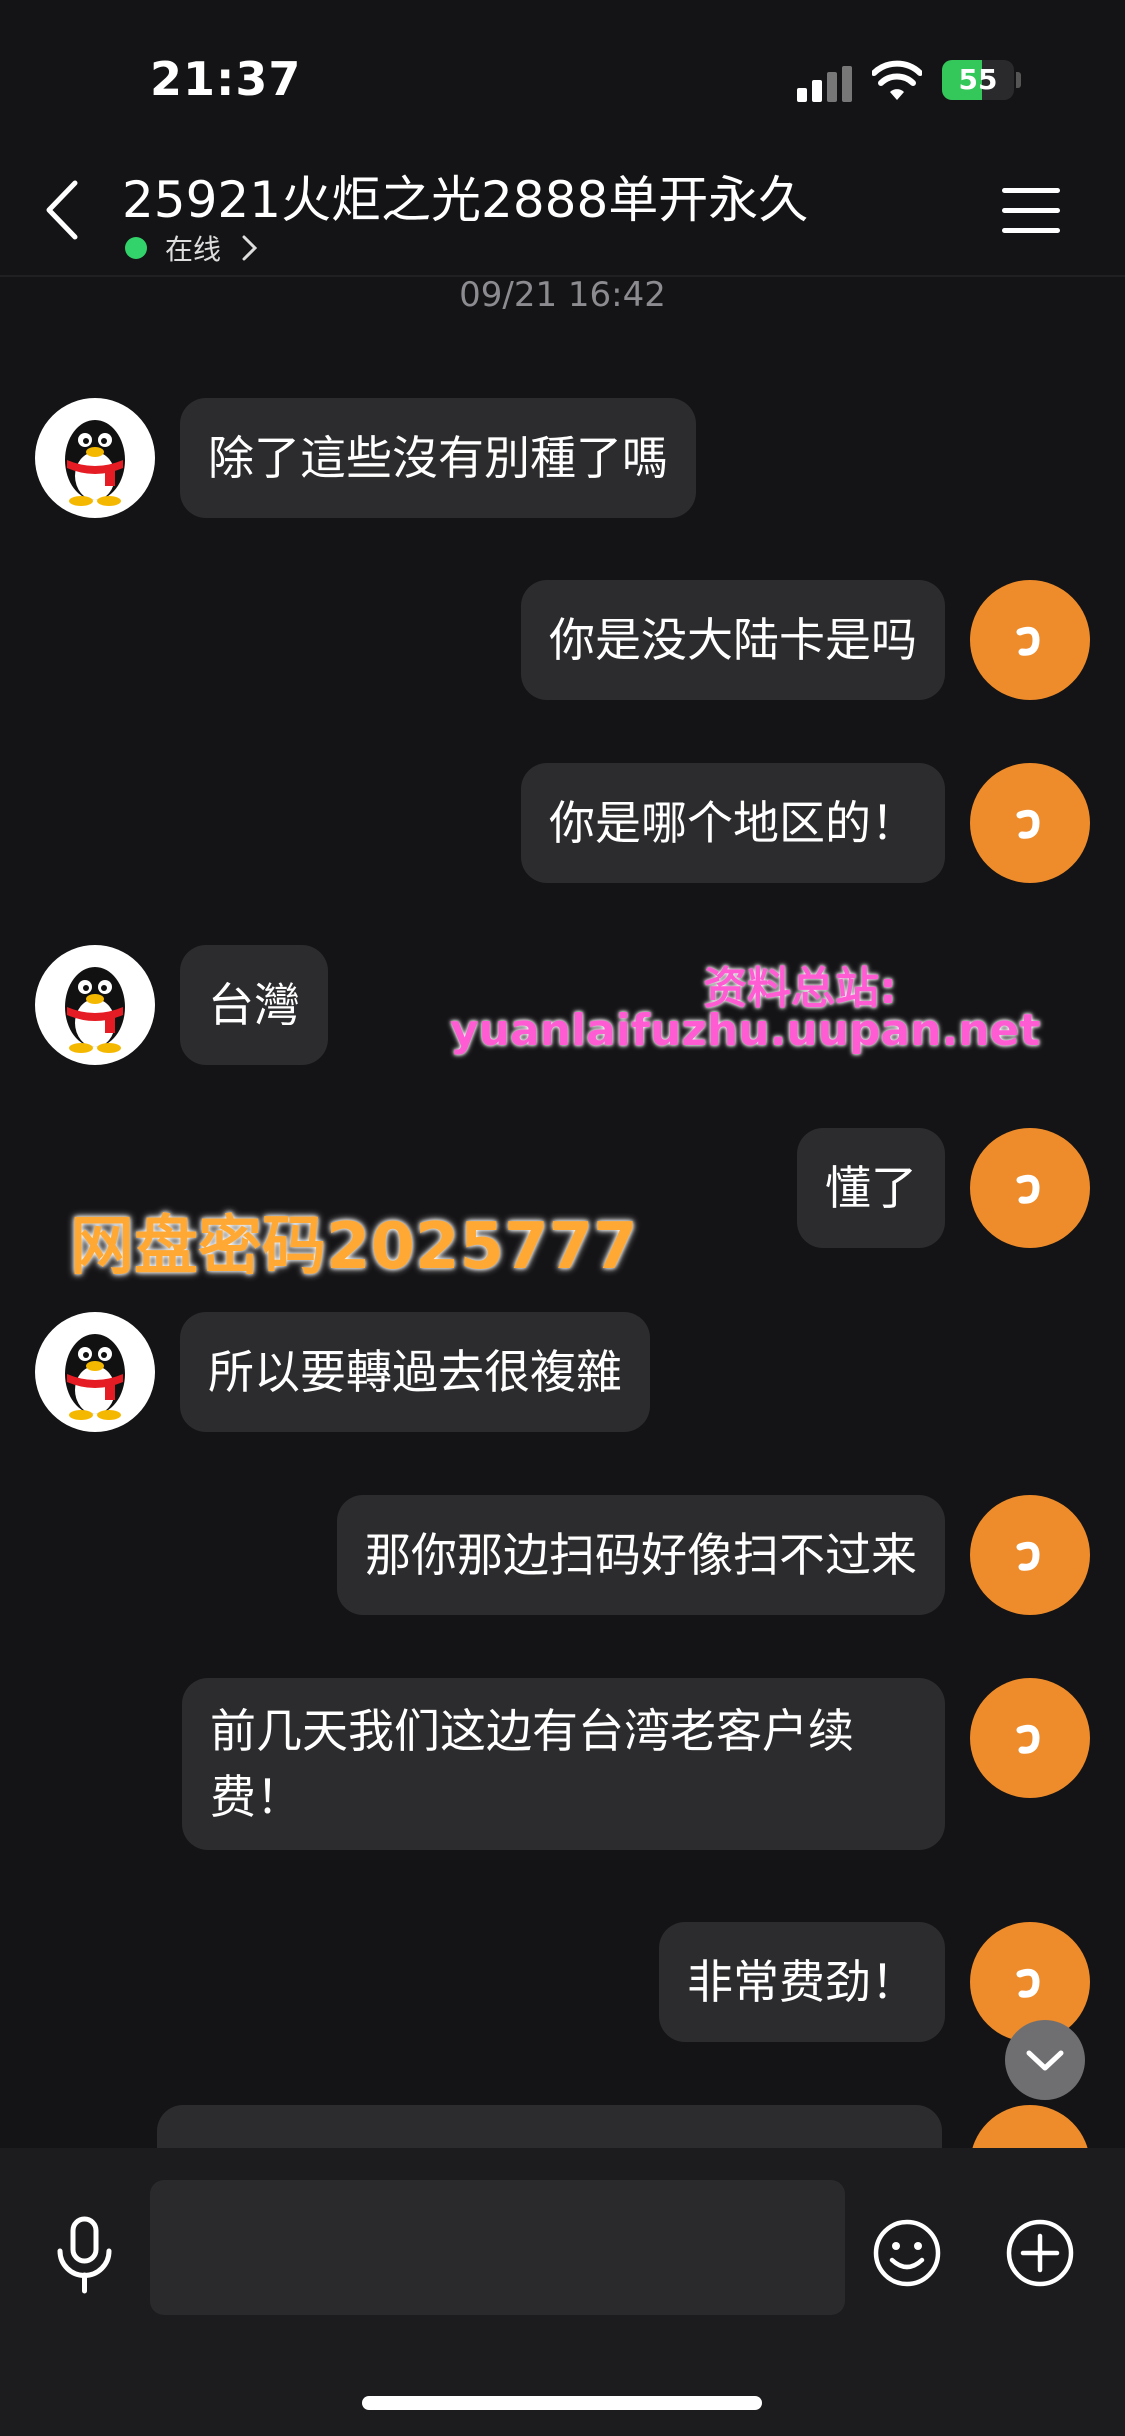  Describe the element at coordinates (1031, 211) in the screenshot. I see `menu-button` at that location.